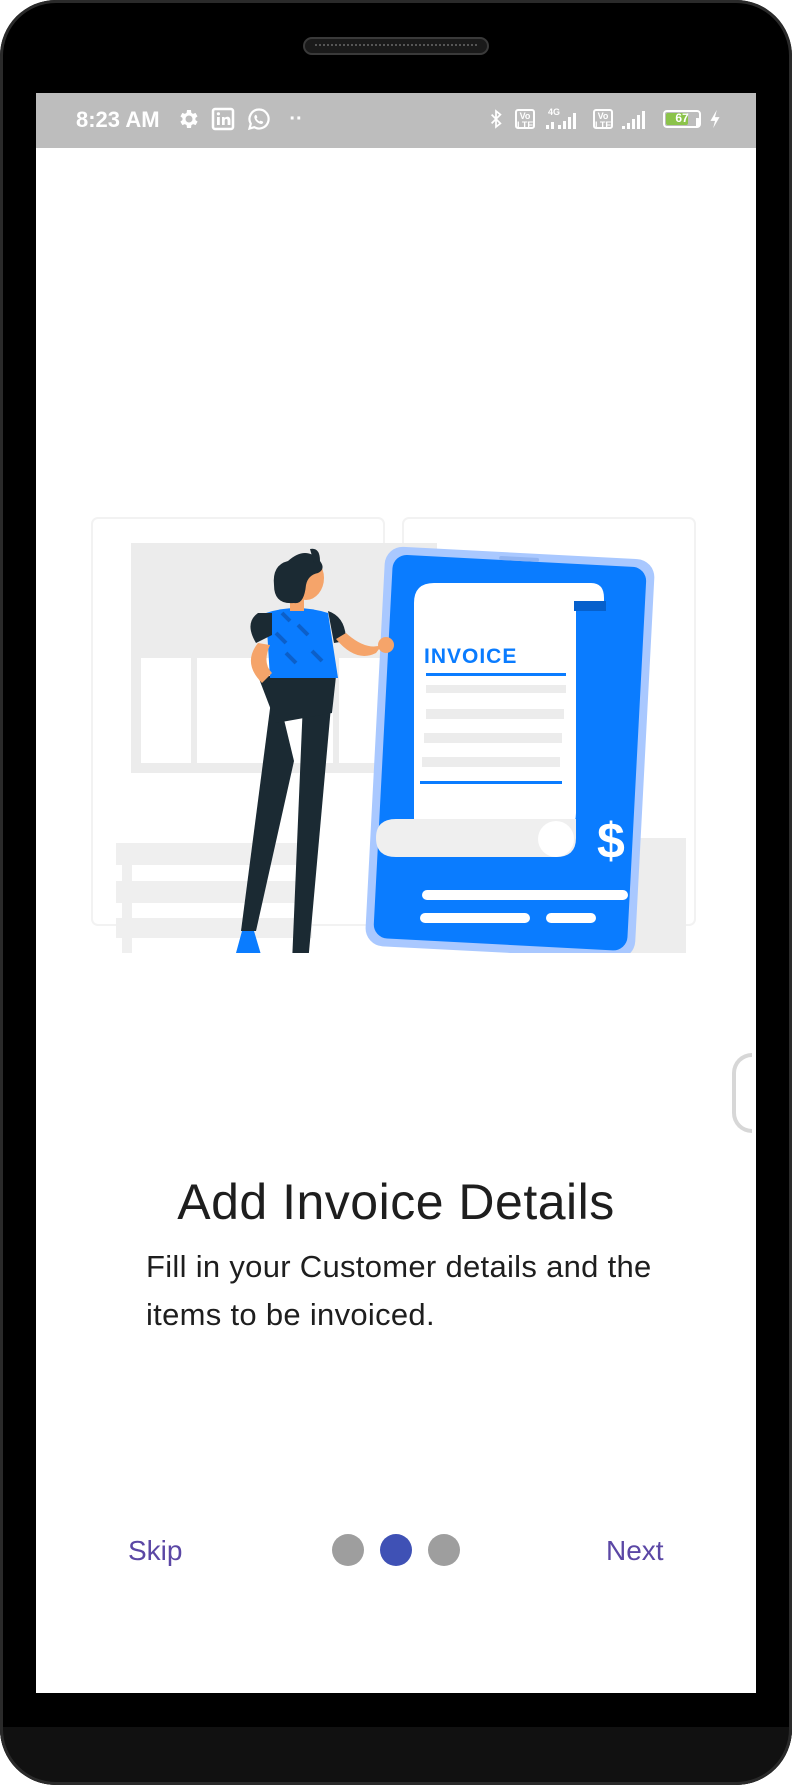 The width and height of the screenshot is (792, 1785). I want to click on battery-level: 67, so click(682, 118).